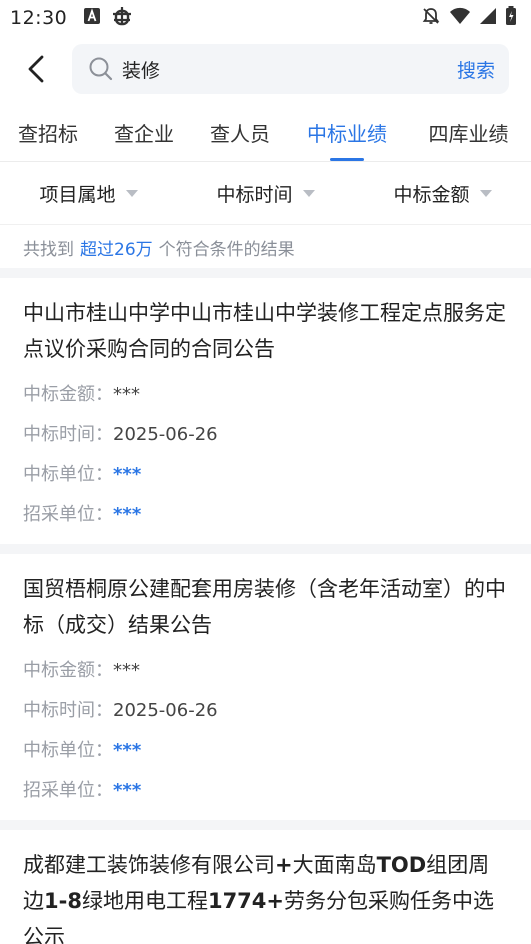  I want to click on filter-winning-amount: 中标金额, so click(442, 193).